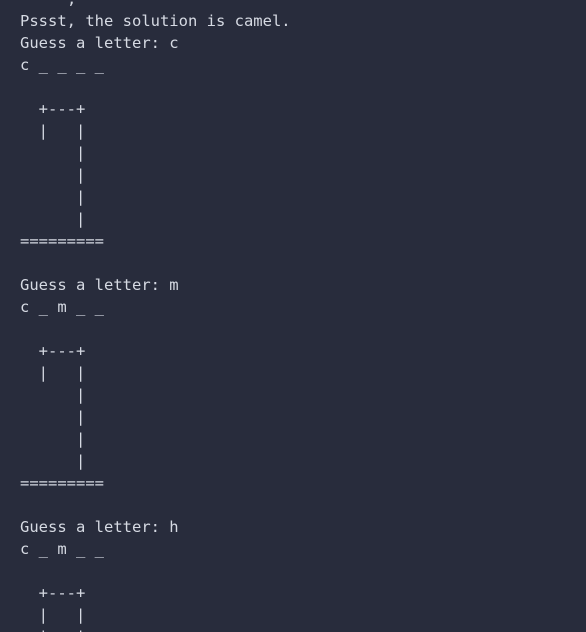  What do you see at coordinates (62, 65) in the screenshot?
I see `word-progress-line: c _ _ _ _` at bounding box center [62, 65].